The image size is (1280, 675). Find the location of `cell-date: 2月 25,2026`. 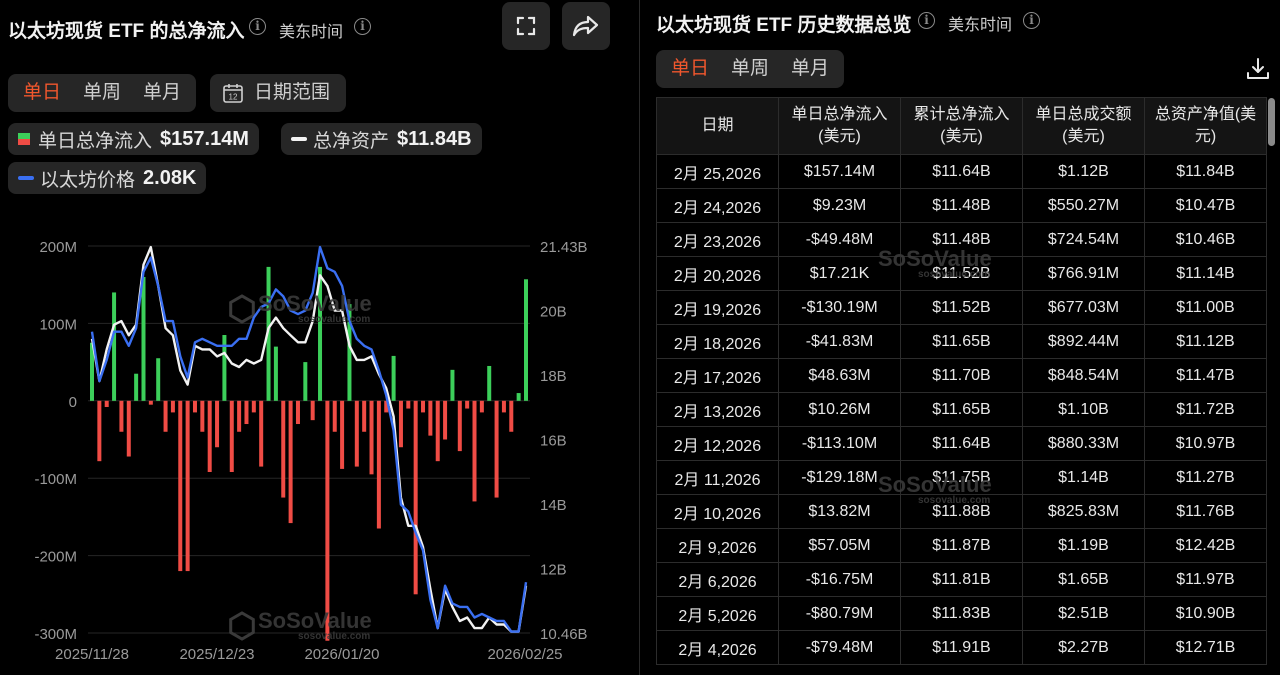

cell-date: 2月 25,2026 is located at coordinates (717, 171).